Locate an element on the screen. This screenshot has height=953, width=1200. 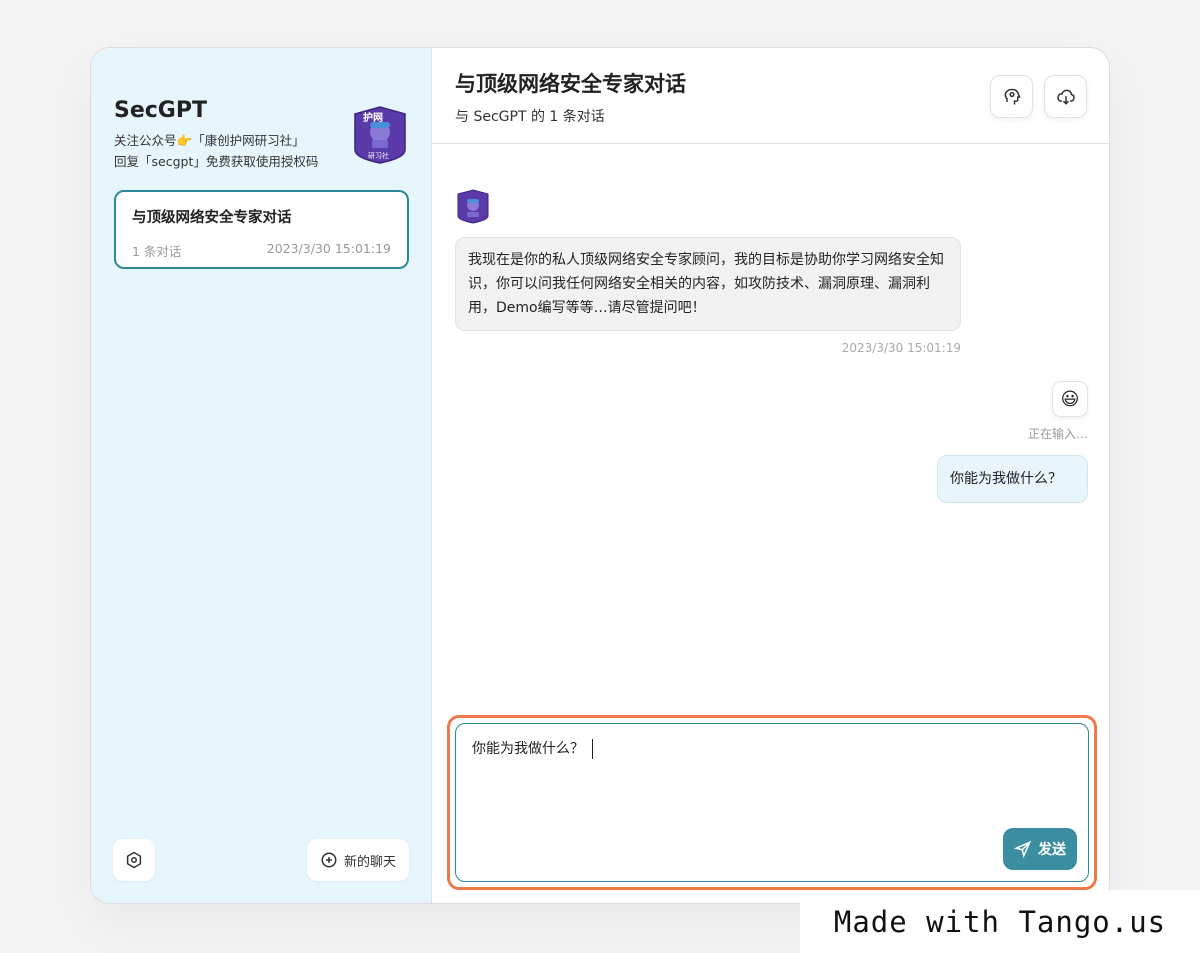
smiley-icon: 😃 is located at coordinates (1070, 399).